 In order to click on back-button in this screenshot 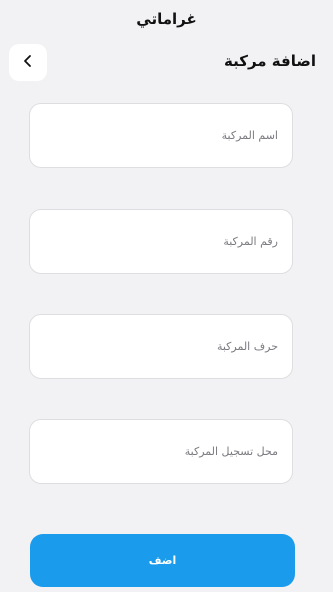, I will do `click(28, 62)`.